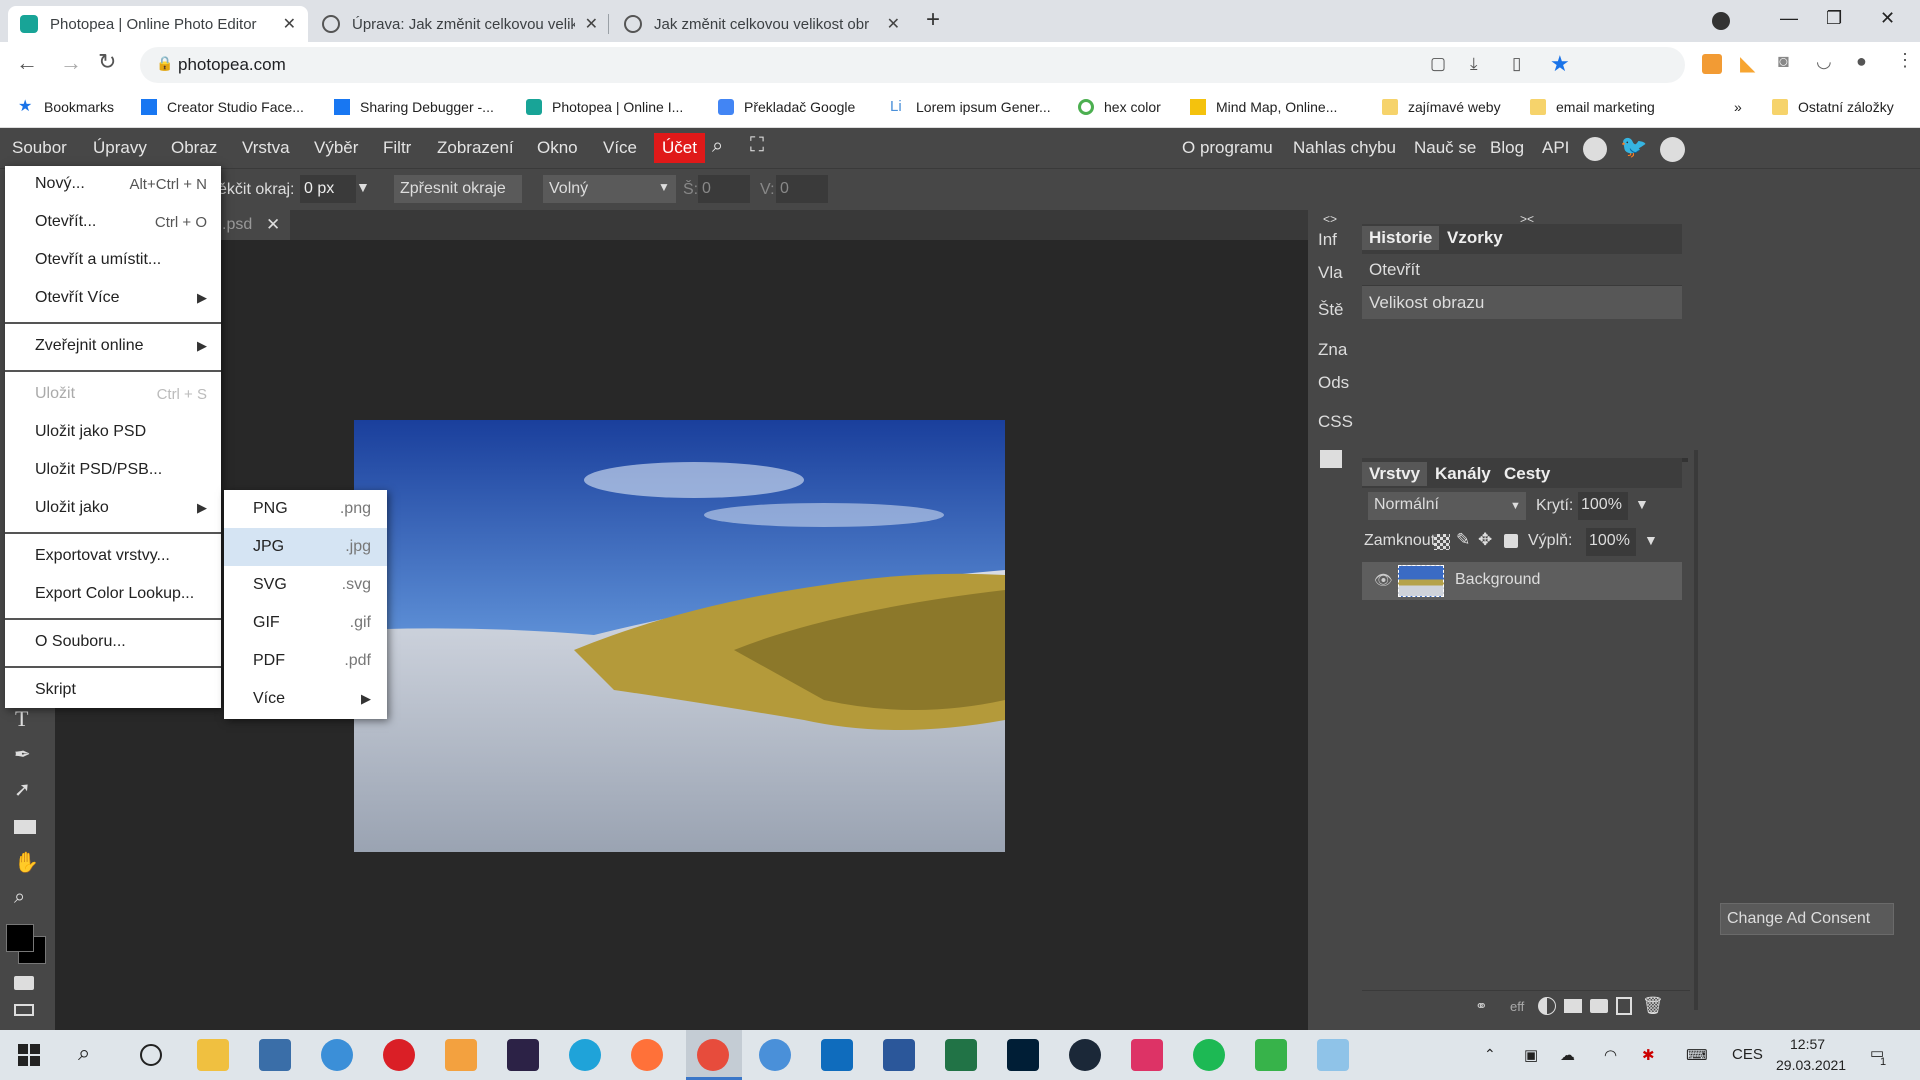 This screenshot has width=1920, height=1080. I want to click on outlook-icon, so click(837, 1055).